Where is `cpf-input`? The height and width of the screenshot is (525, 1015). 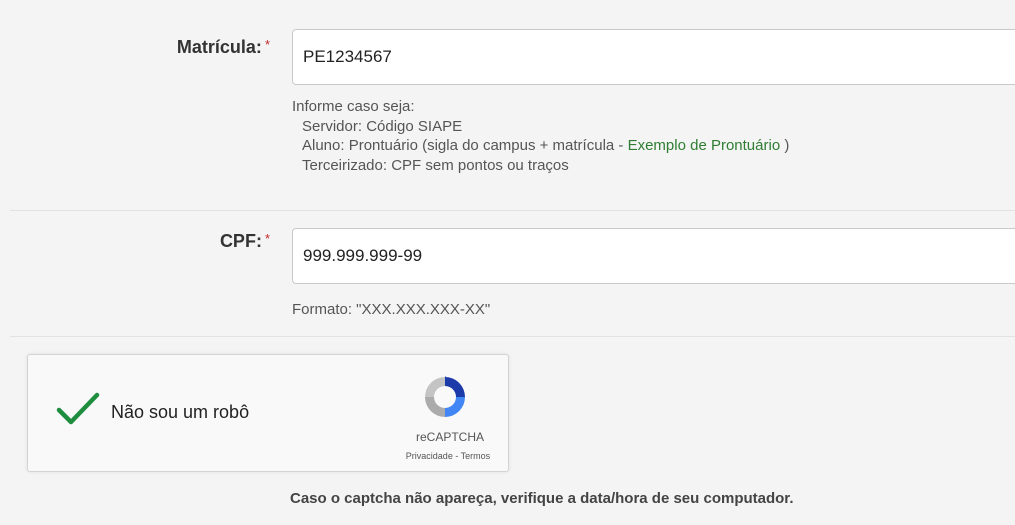 cpf-input is located at coordinates (653, 256).